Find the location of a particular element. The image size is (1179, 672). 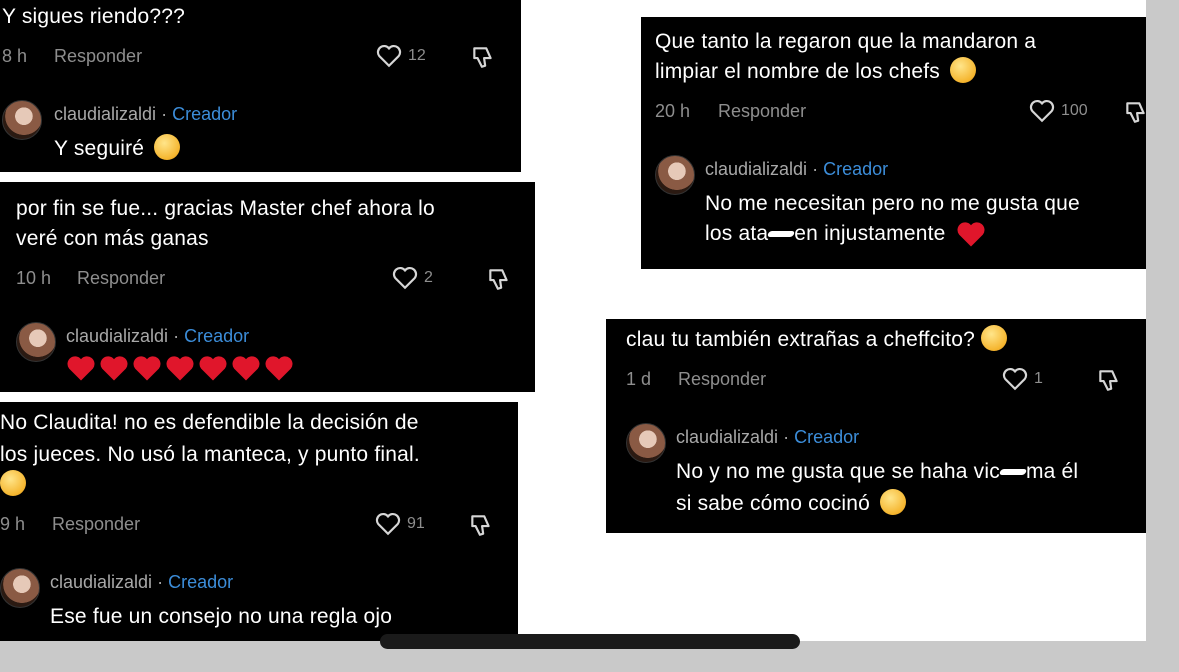

like-count: 100 is located at coordinates (1074, 110).